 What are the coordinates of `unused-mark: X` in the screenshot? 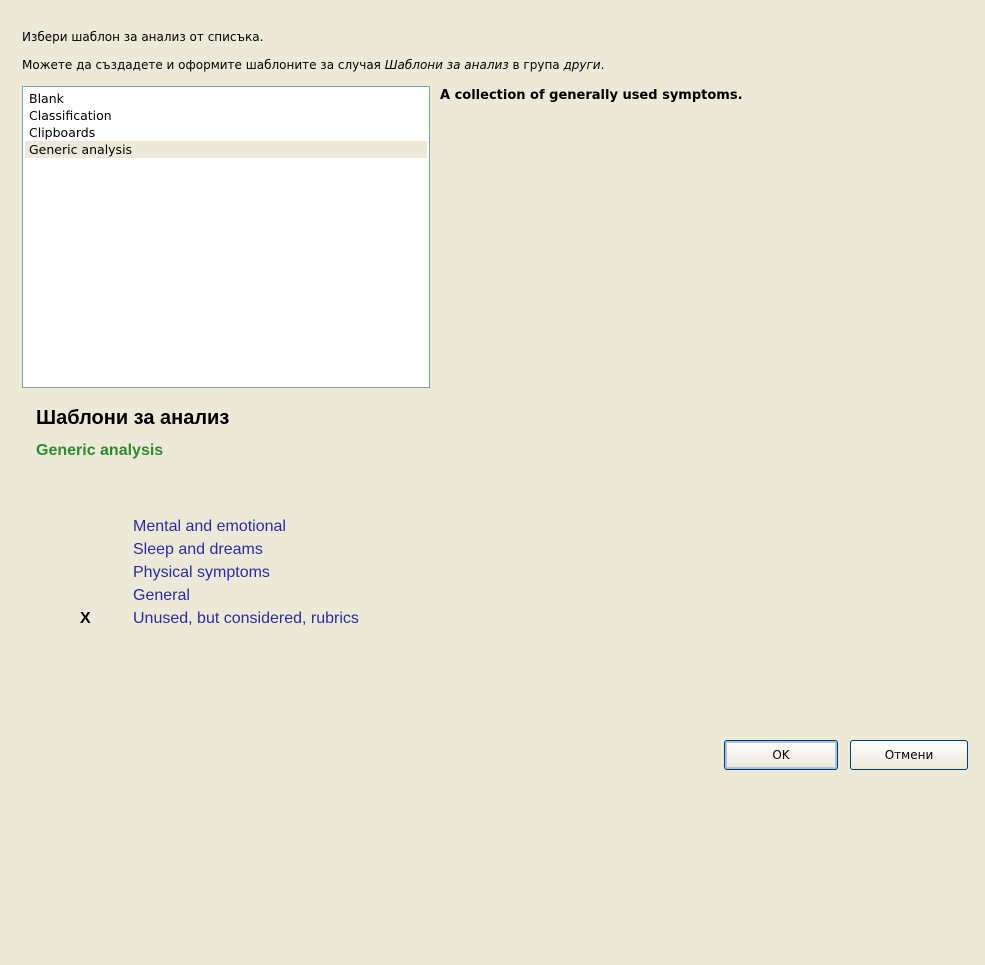 It's located at (85, 618).